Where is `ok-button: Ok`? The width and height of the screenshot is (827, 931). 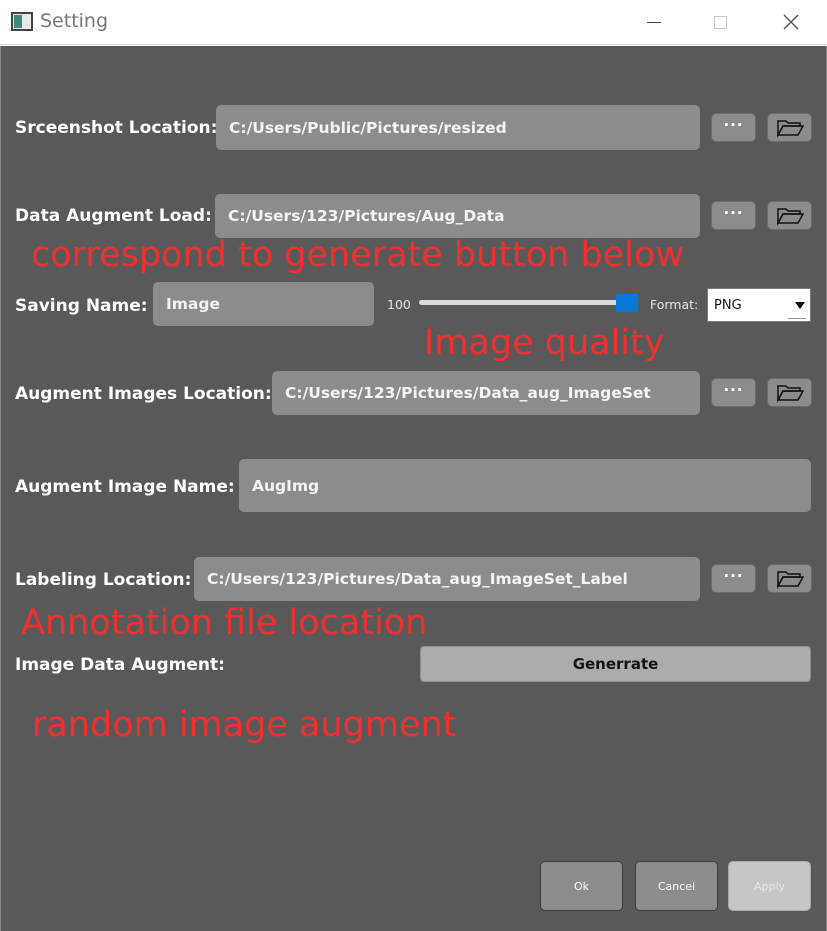 ok-button: Ok is located at coordinates (581, 886).